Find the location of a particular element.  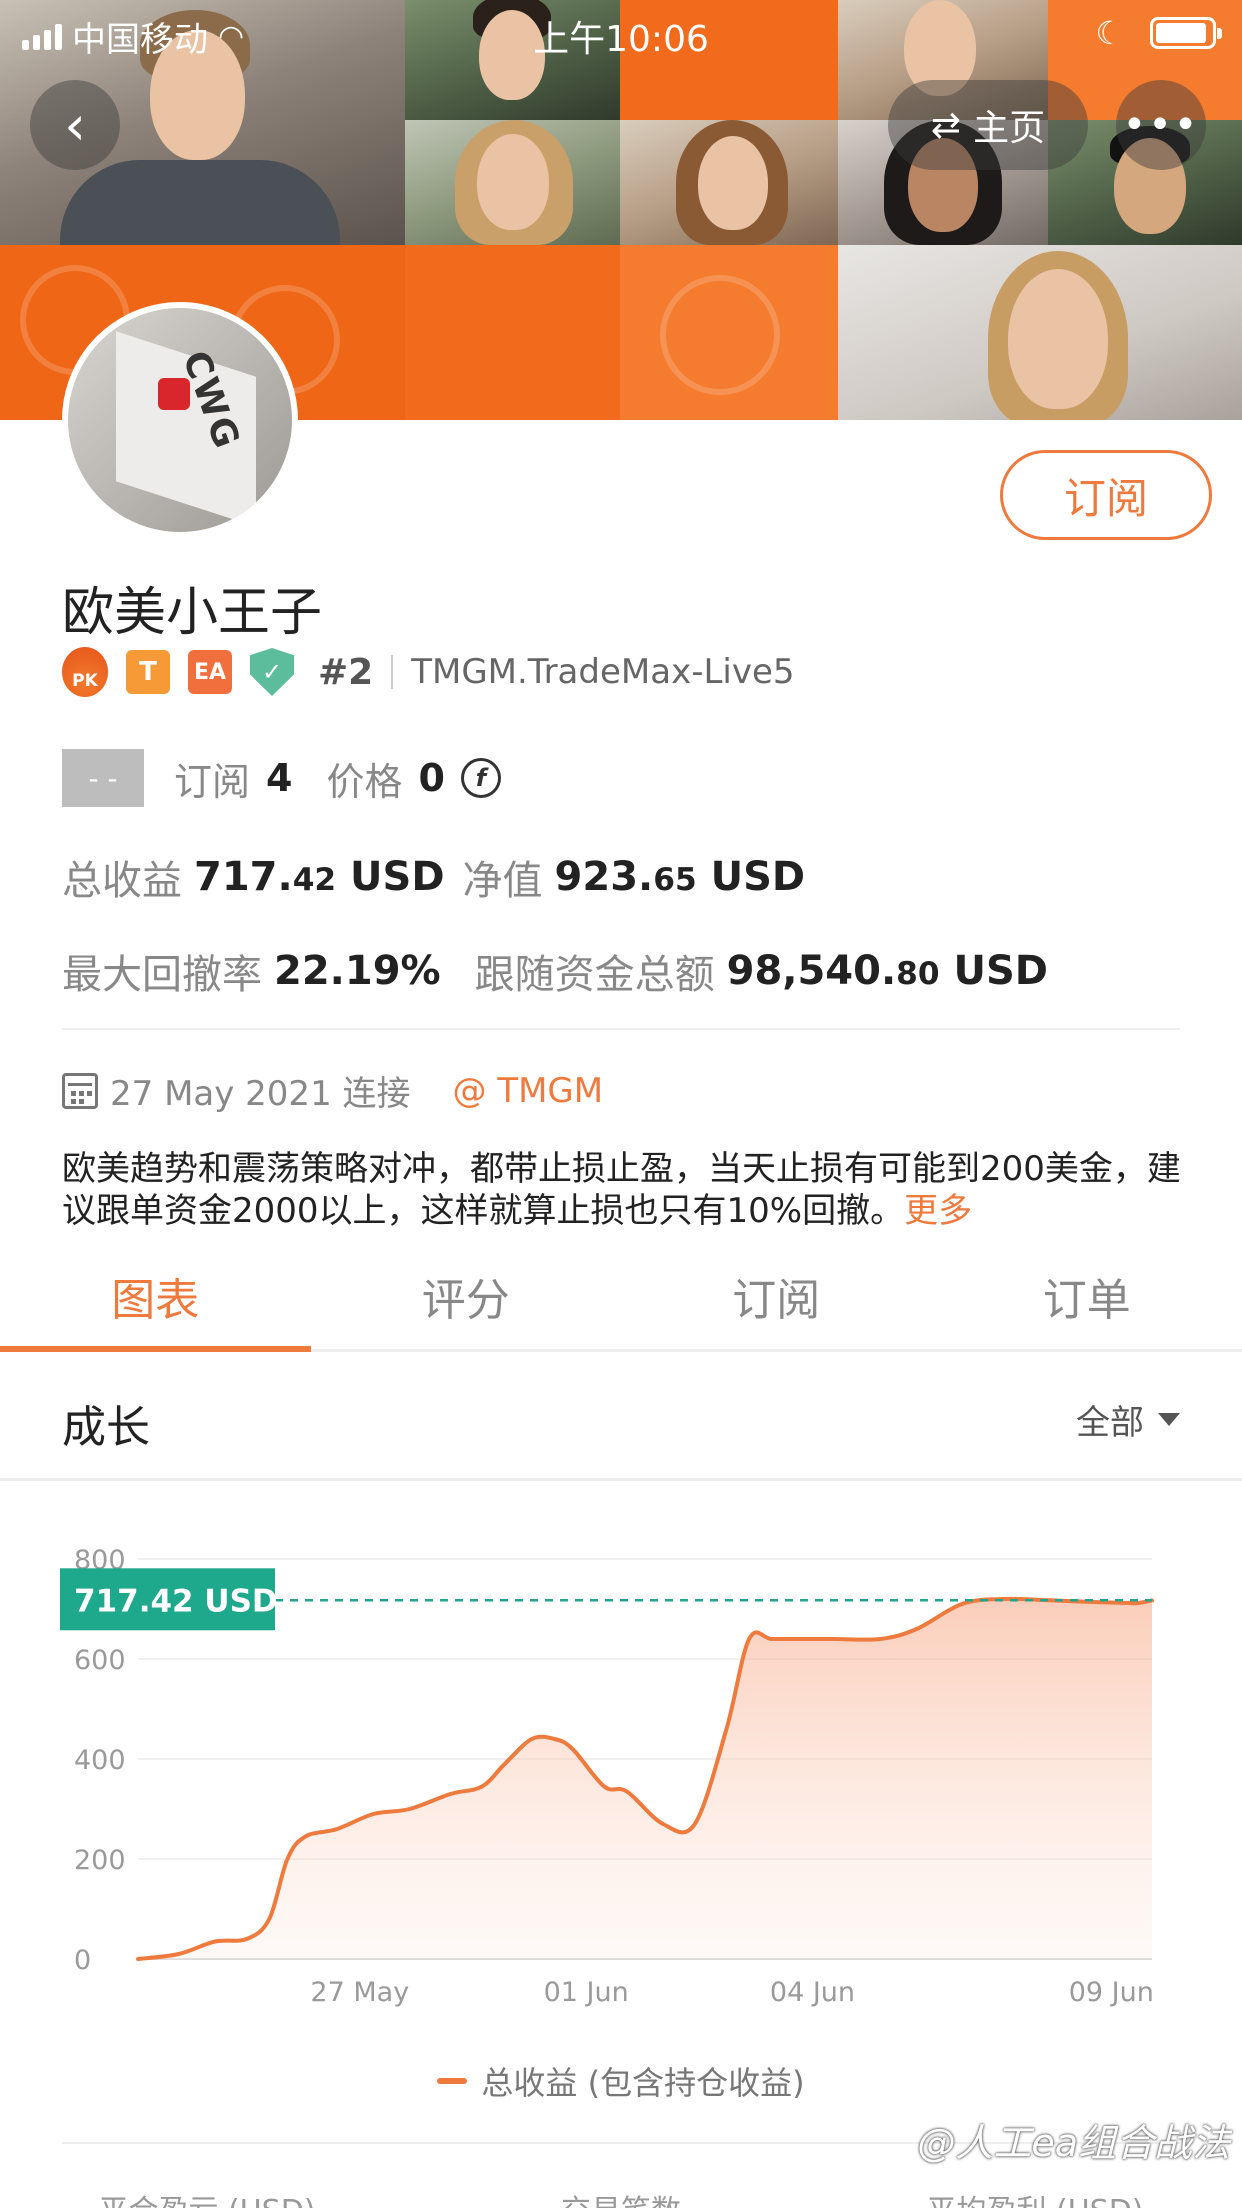

t-badge-icon: T is located at coordinates (148, 672).